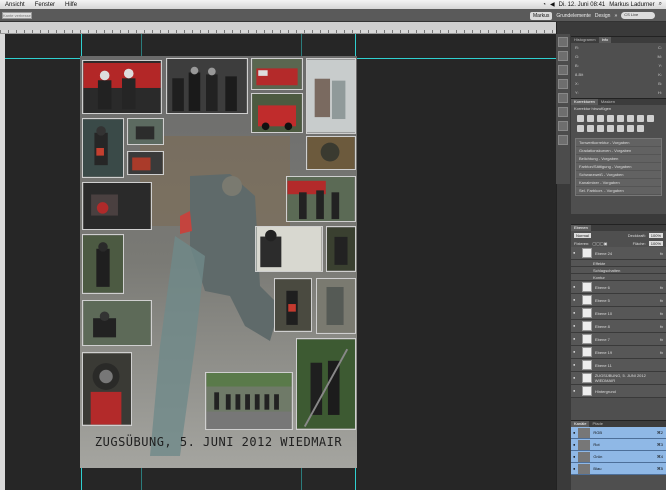 The width and height of the screenshot is (666, 490). Describe the element at coordinates (618, 352) in the screenshot. I see `layer-row: ● Ebene 19 fx` at that location.